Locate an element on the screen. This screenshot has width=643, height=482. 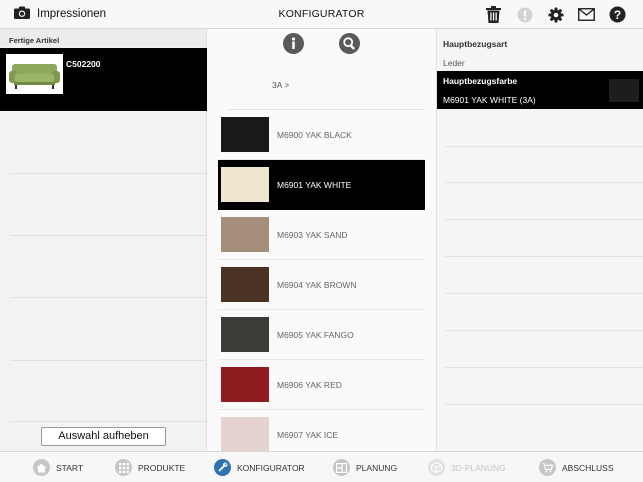
color-option: M6904 YAK BROWN is located at coordinates (321, 285).